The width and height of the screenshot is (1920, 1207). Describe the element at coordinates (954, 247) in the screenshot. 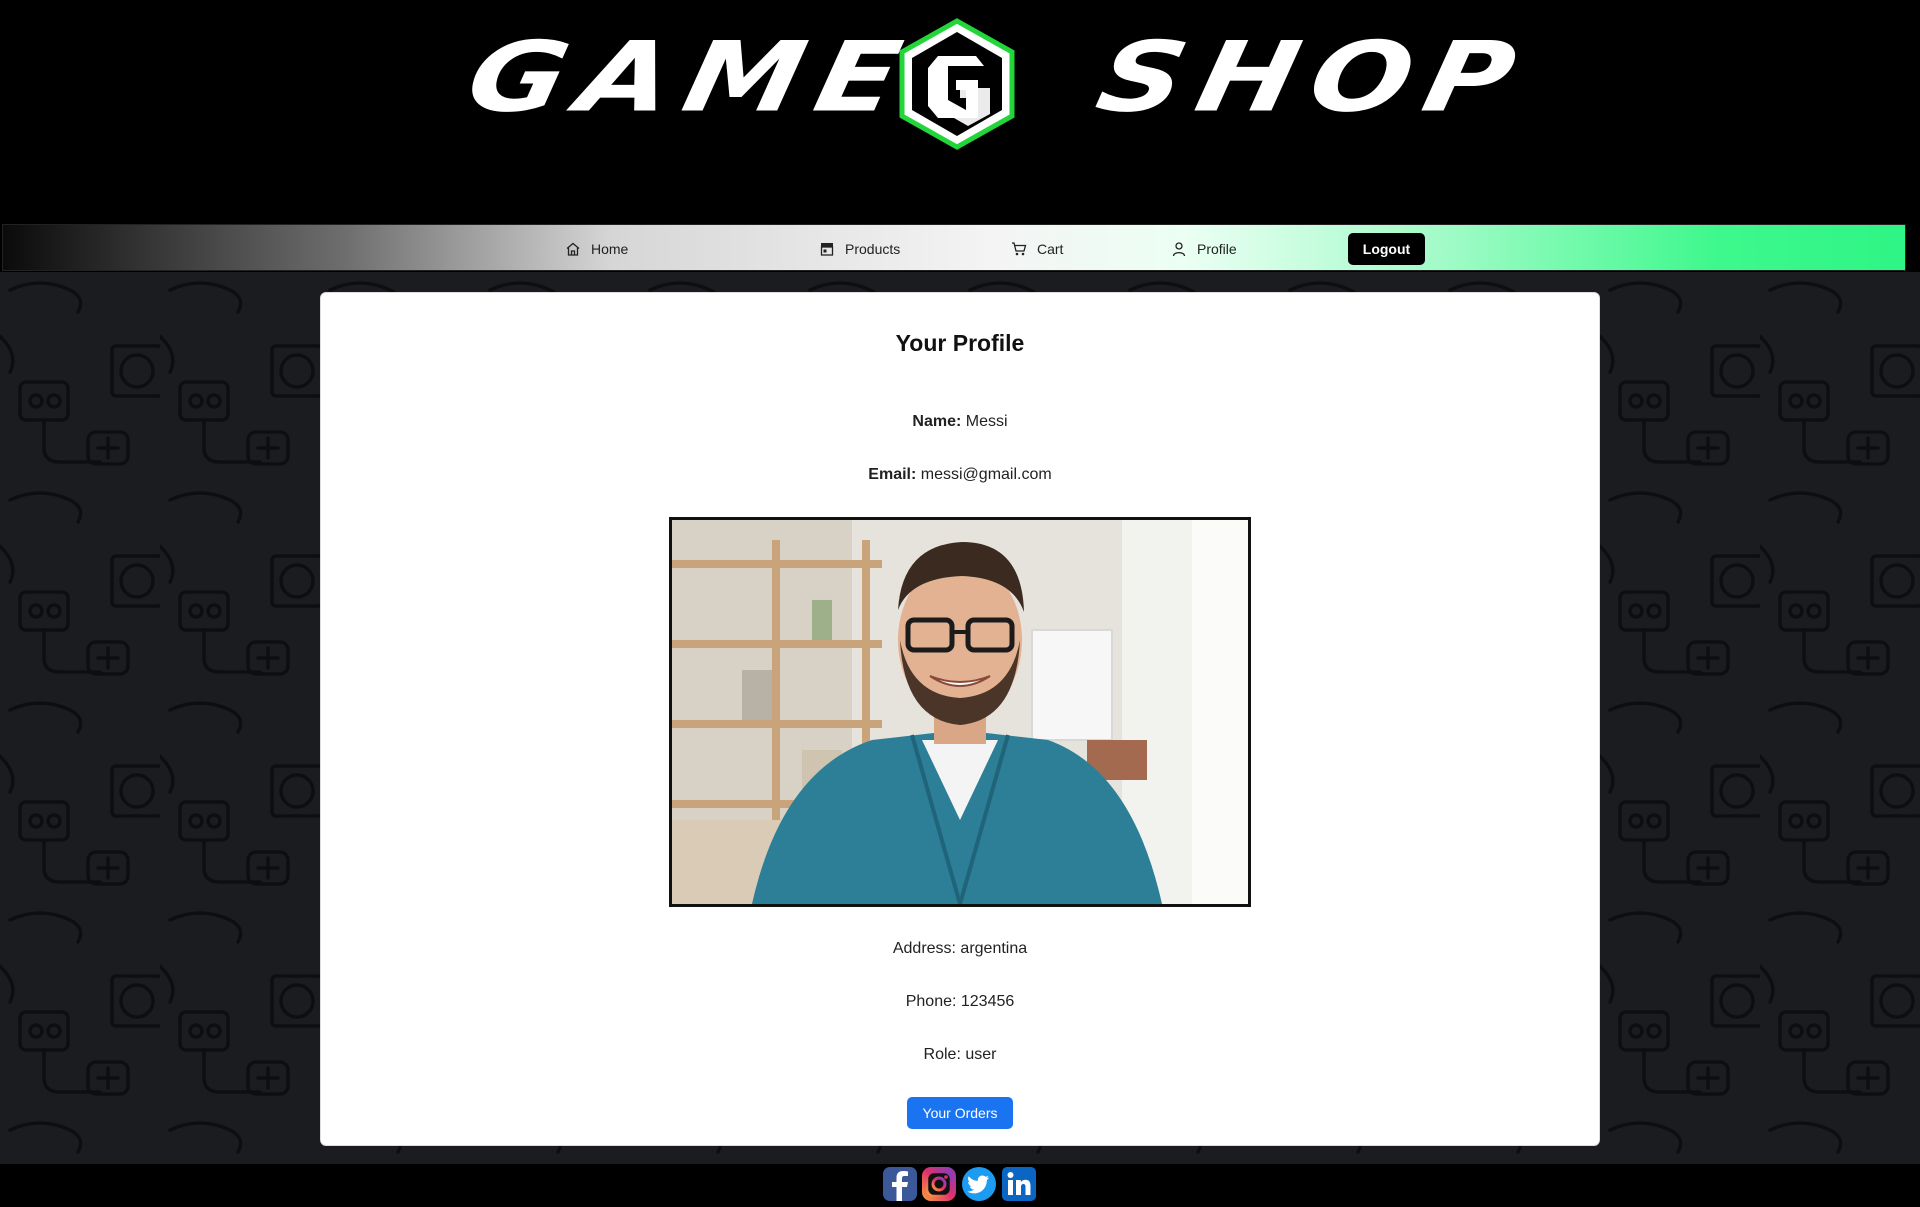

I see `main-navbar: Home Products Cart Profile Logout` at that location.